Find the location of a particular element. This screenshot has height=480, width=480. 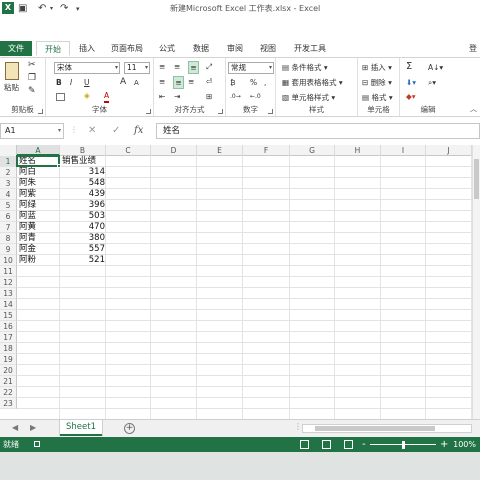

split-handle-icon: ⋮ is located at coordinates (298, 426).